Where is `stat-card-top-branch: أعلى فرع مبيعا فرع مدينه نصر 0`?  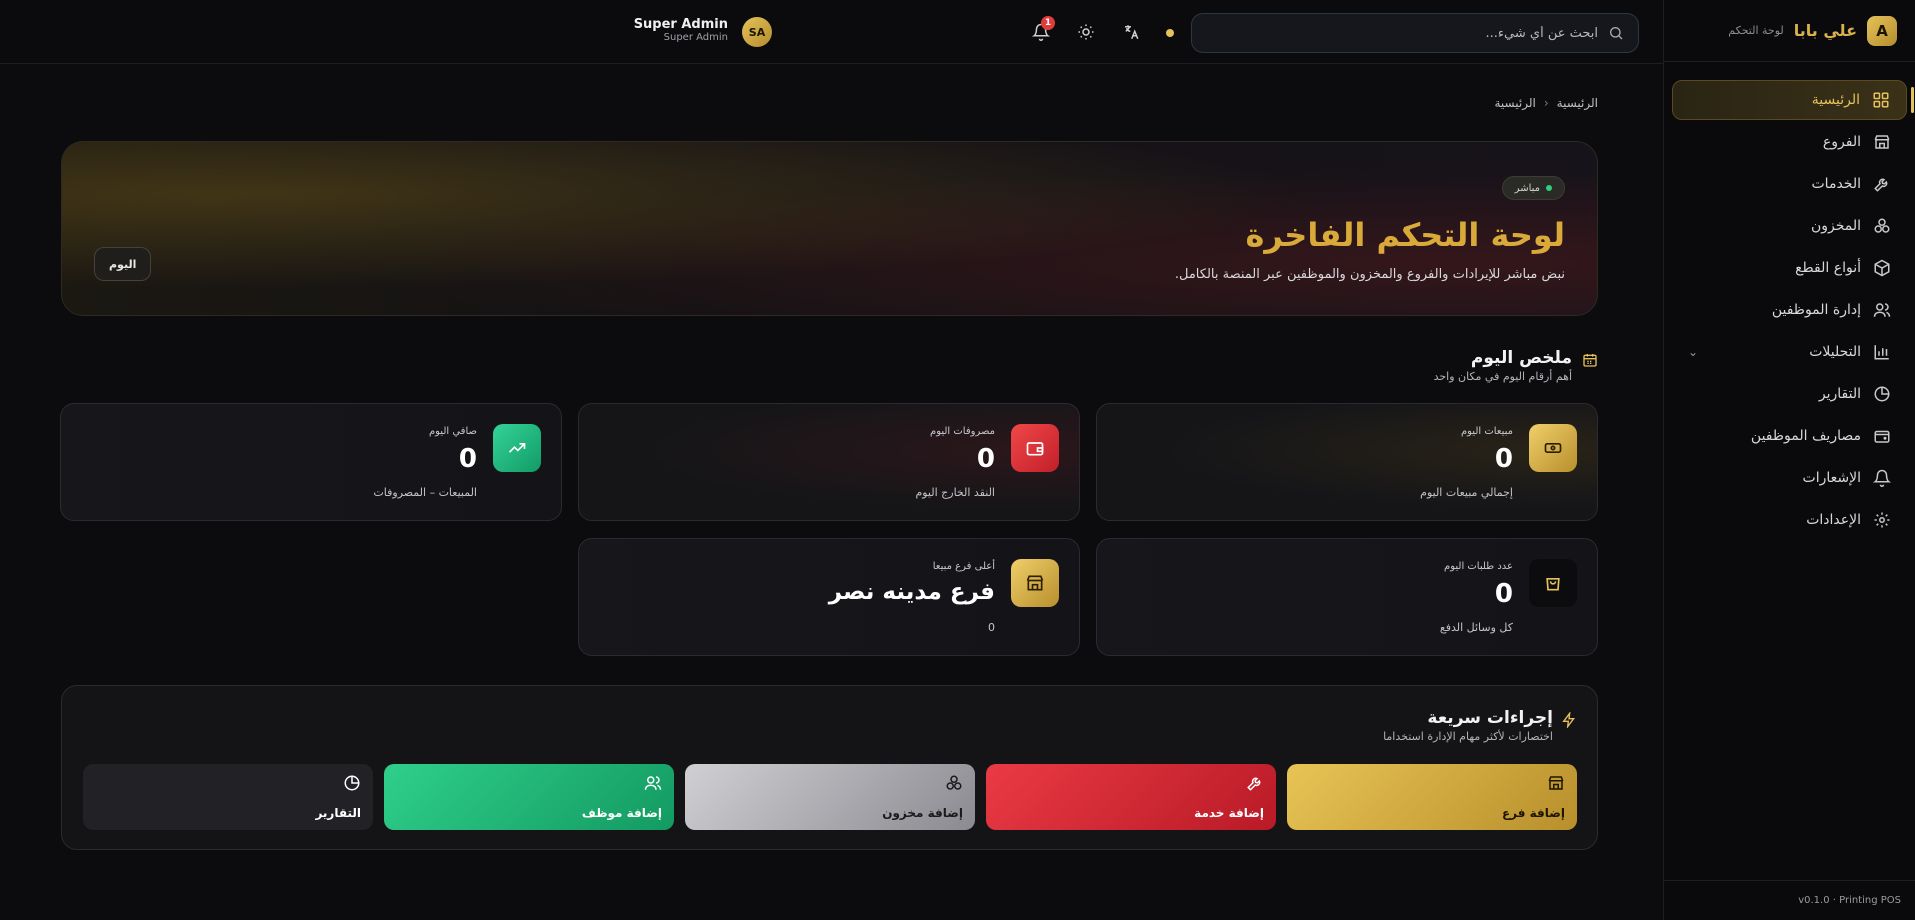 stat-card-top-branch: أعلى فرع مبيعا فرع مدينه نصر 0 is located at coordinates (829, 597).